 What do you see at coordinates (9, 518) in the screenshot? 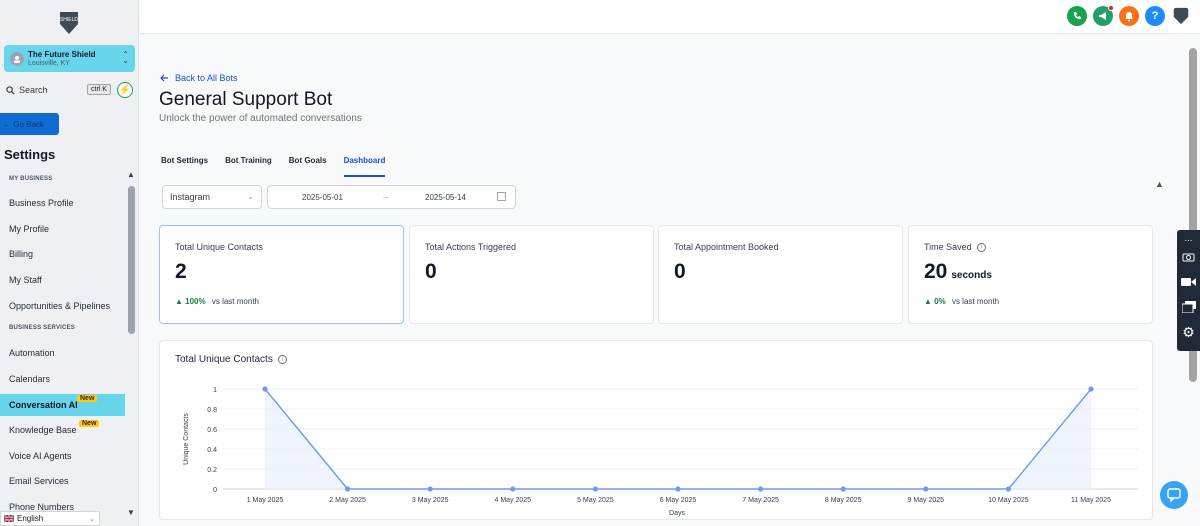
I see `uk-flag-icon` at bounding box center [9, 518].